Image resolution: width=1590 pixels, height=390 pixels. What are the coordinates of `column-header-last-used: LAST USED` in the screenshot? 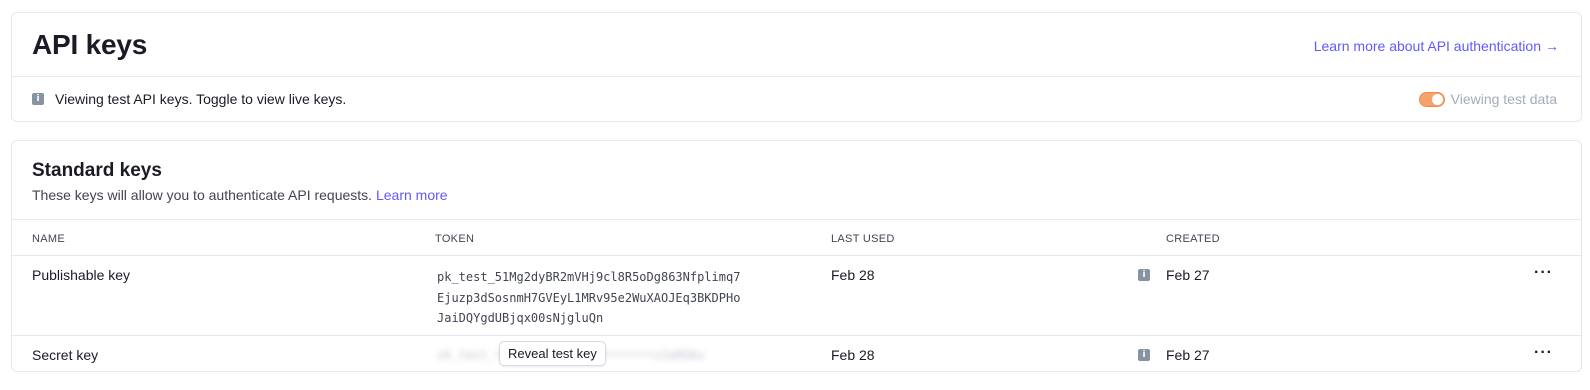 It's located at (863, 239).